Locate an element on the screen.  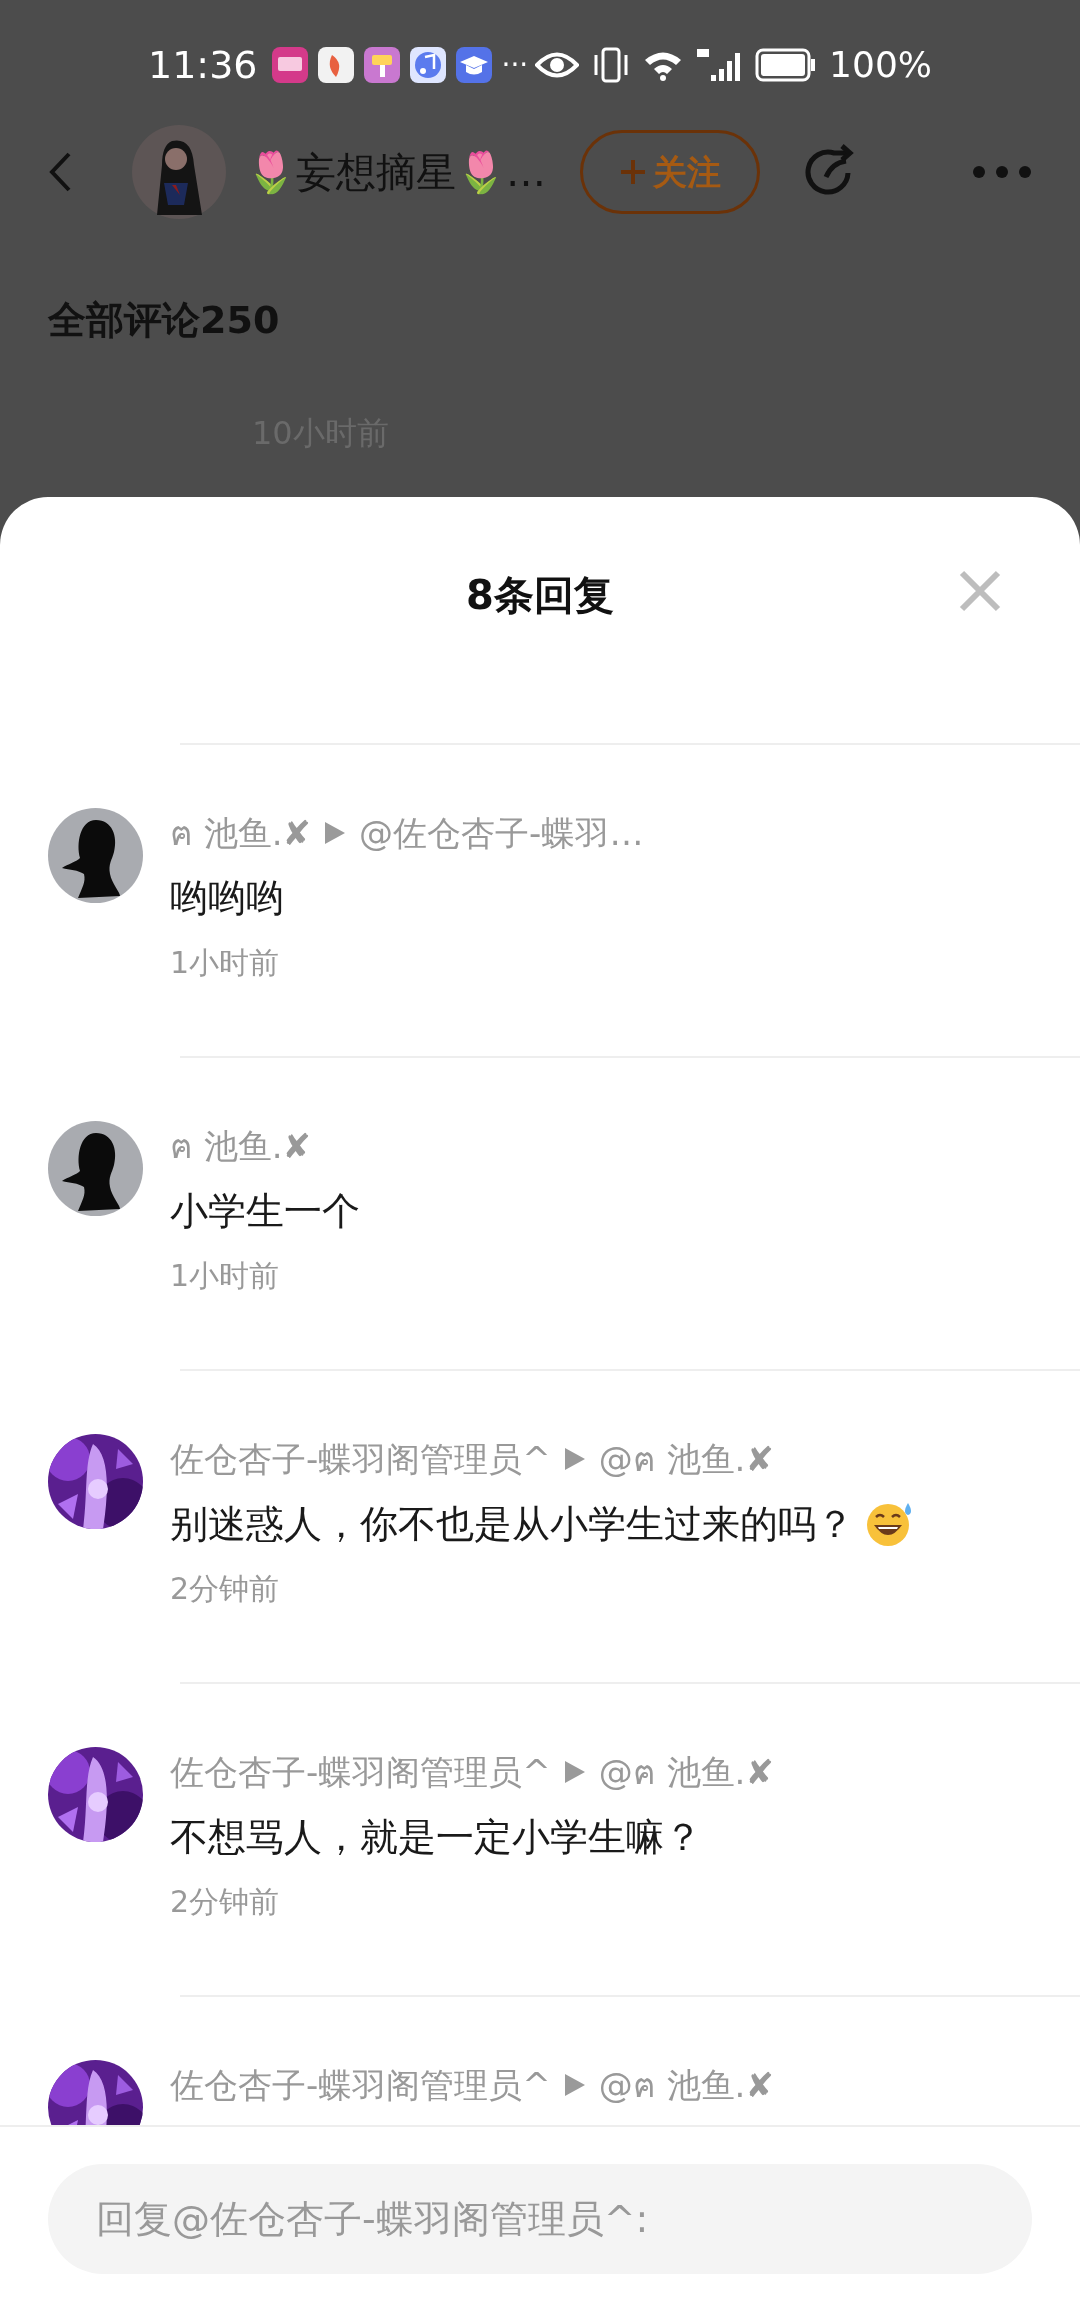
more-icon is located at coordinates (1002, 172).